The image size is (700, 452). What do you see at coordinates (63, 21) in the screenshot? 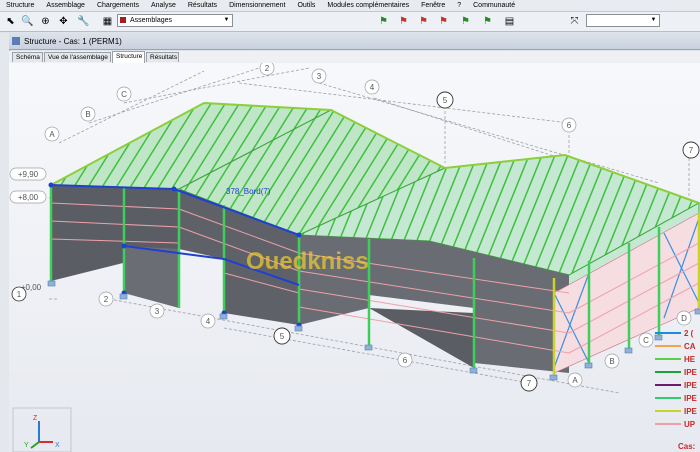
I see `pan-icon: ✥` at bounding box center [63, 21].